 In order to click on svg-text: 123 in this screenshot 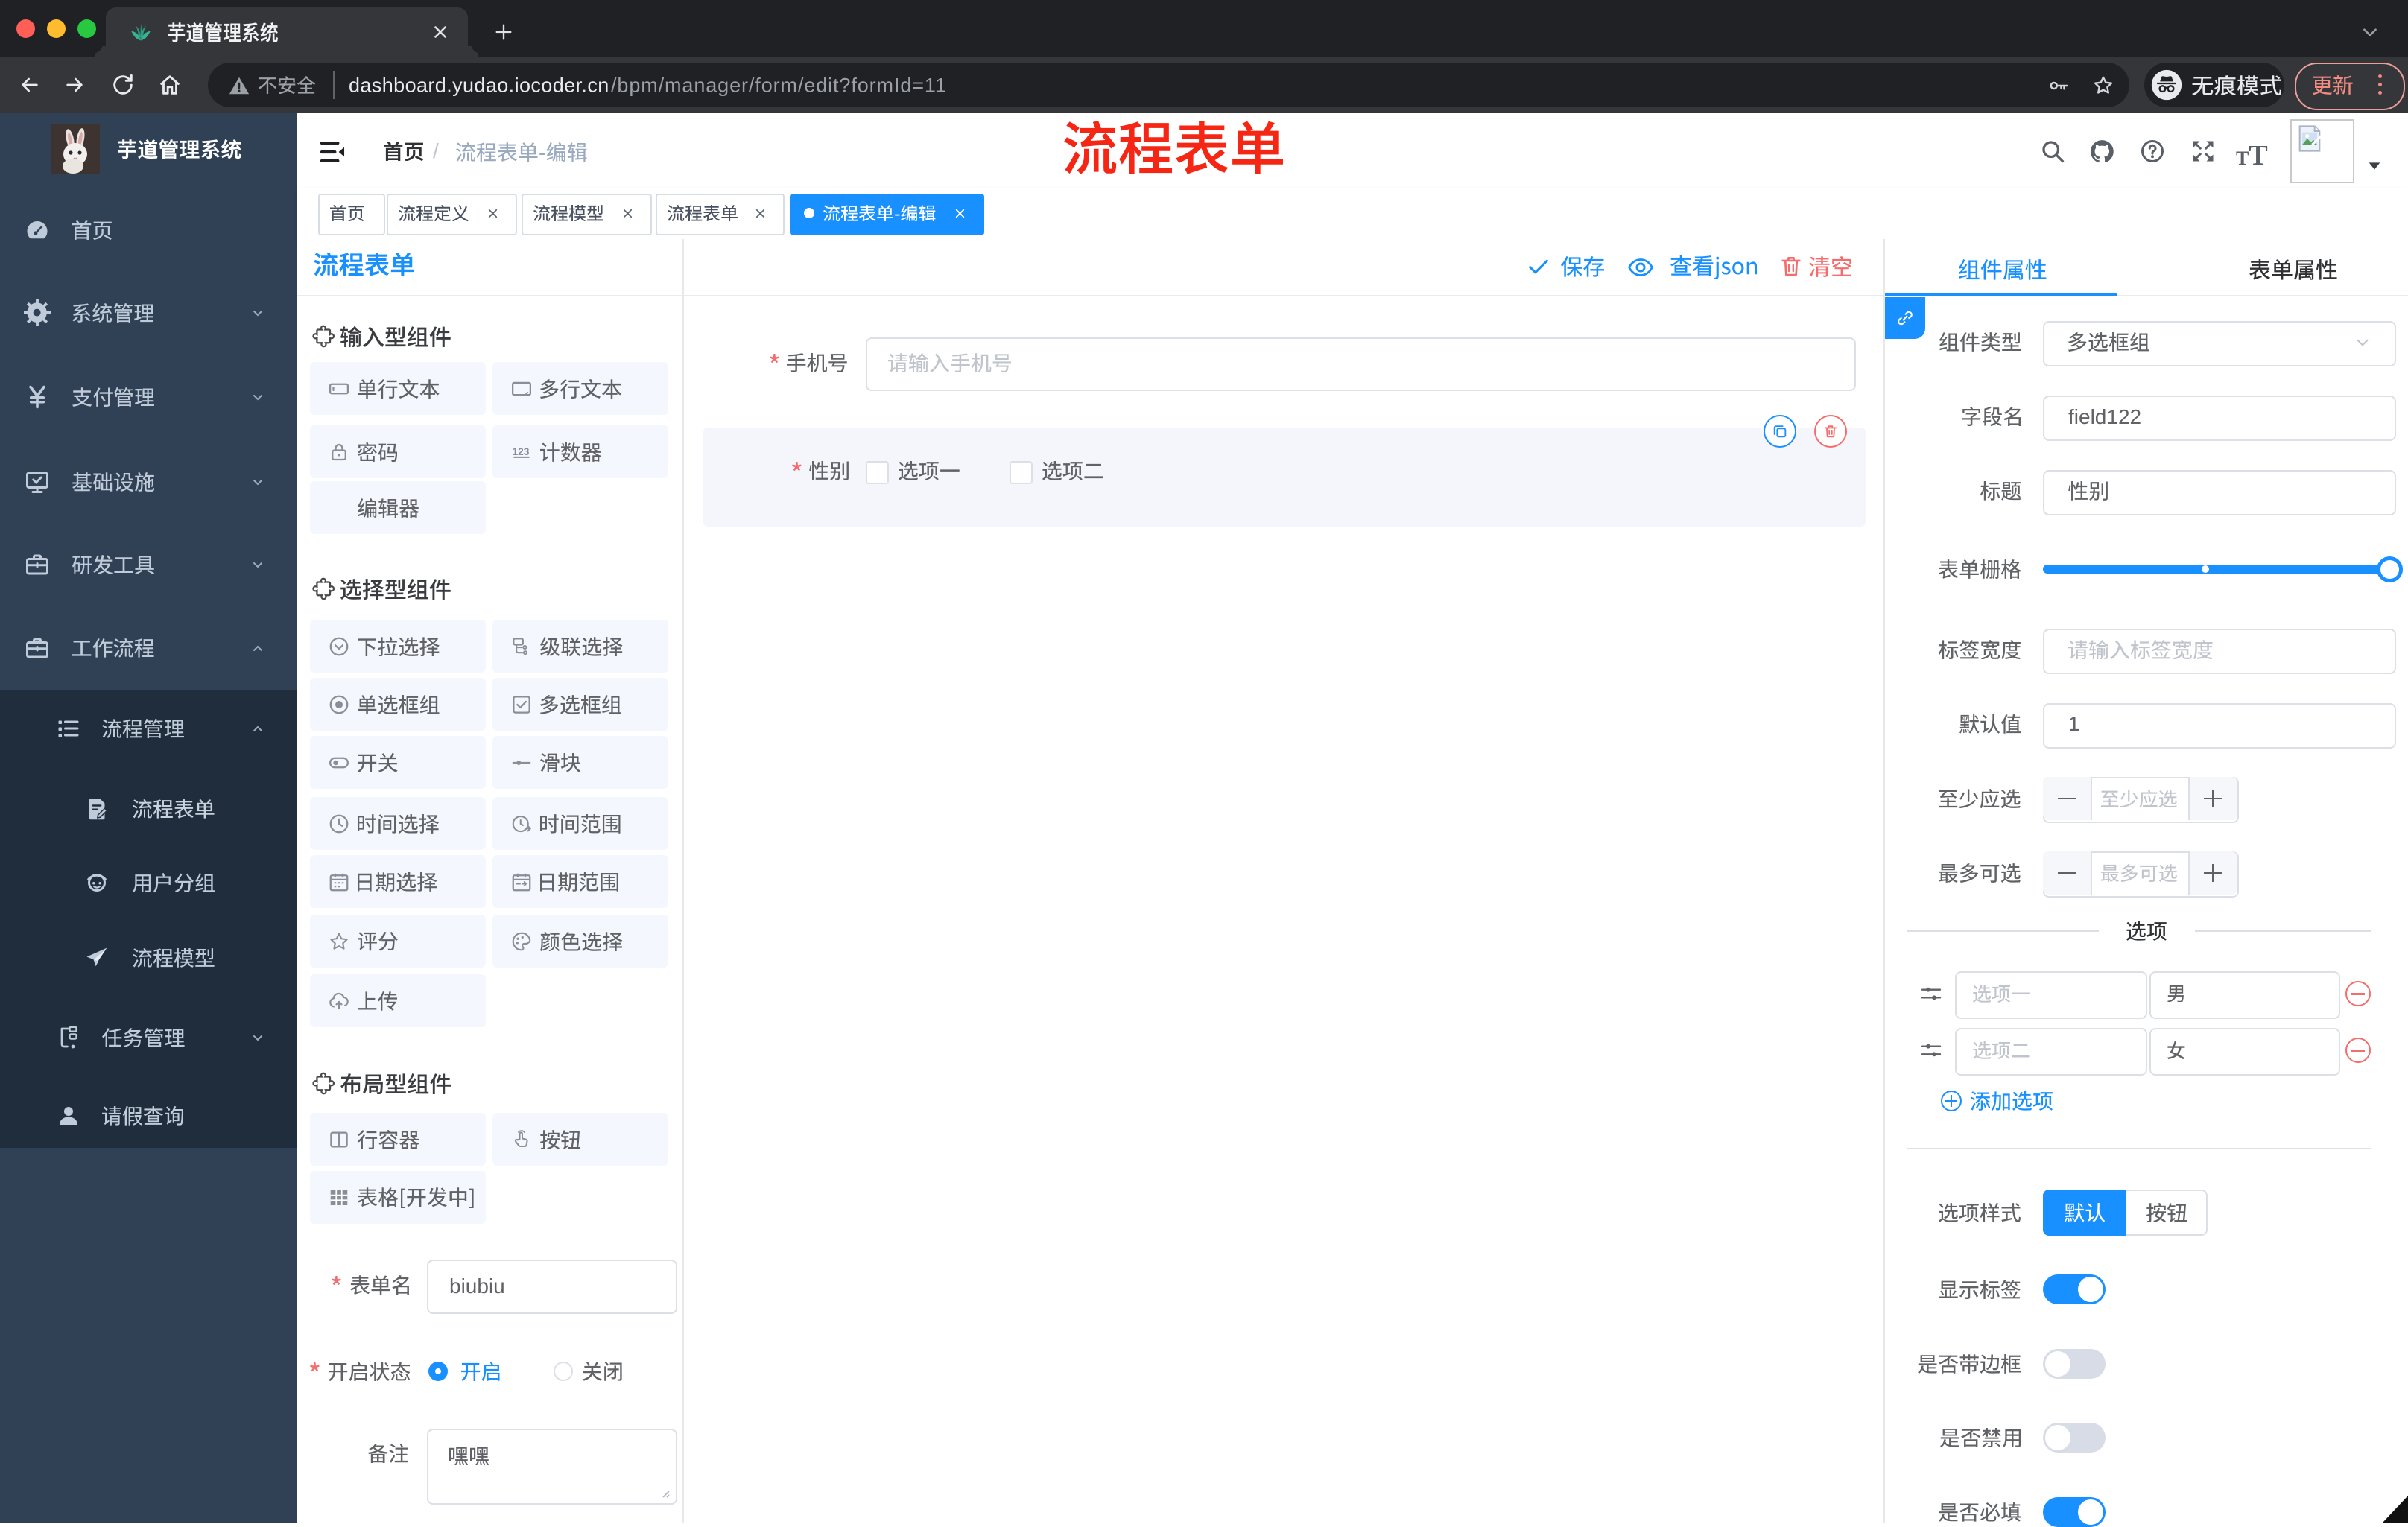, I will do `click(521, 451)`.